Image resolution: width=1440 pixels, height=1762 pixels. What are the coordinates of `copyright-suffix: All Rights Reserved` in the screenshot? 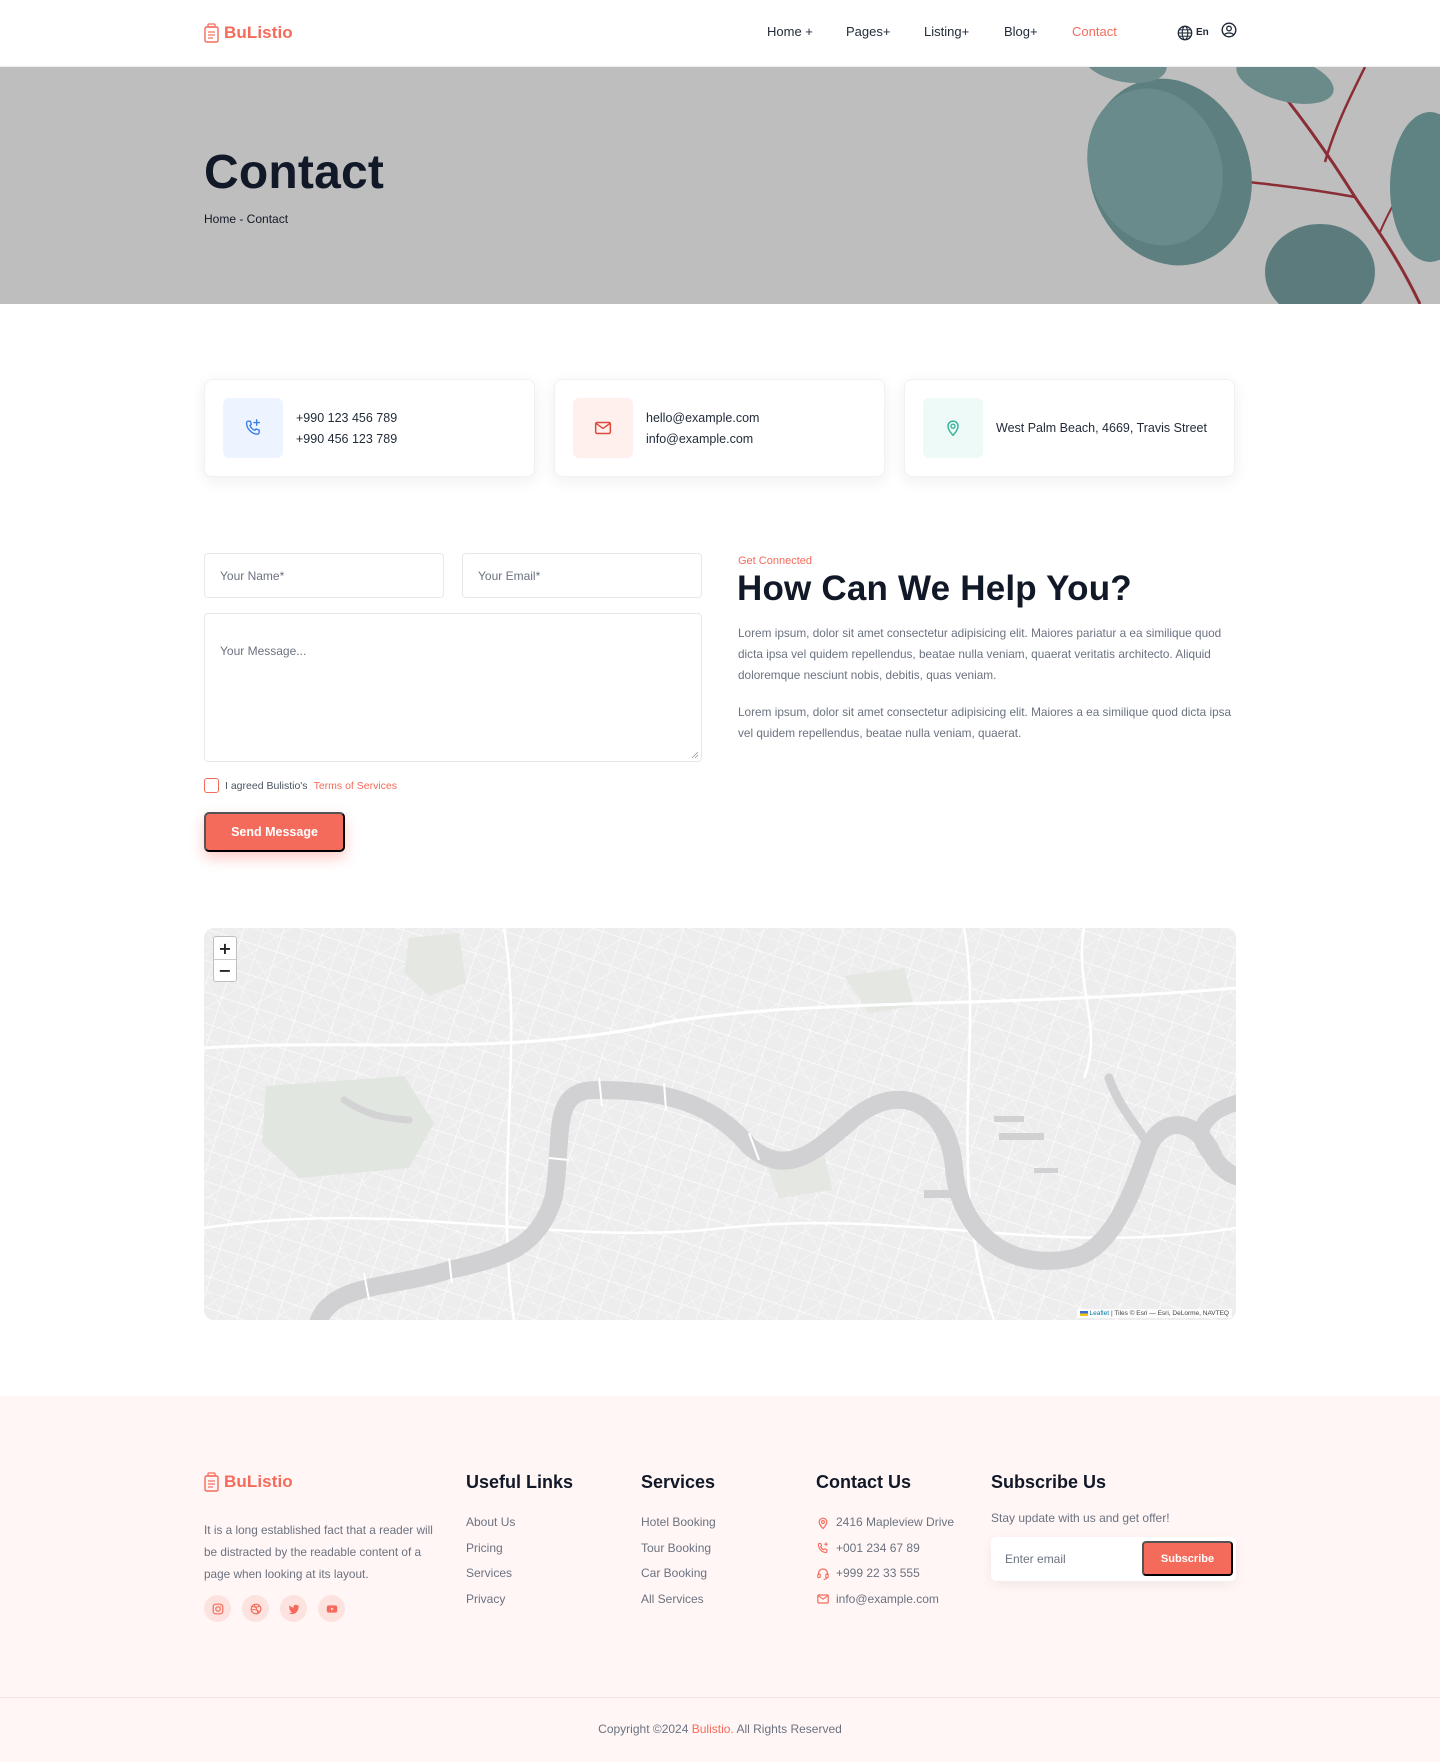 It's located at (789, 1729).